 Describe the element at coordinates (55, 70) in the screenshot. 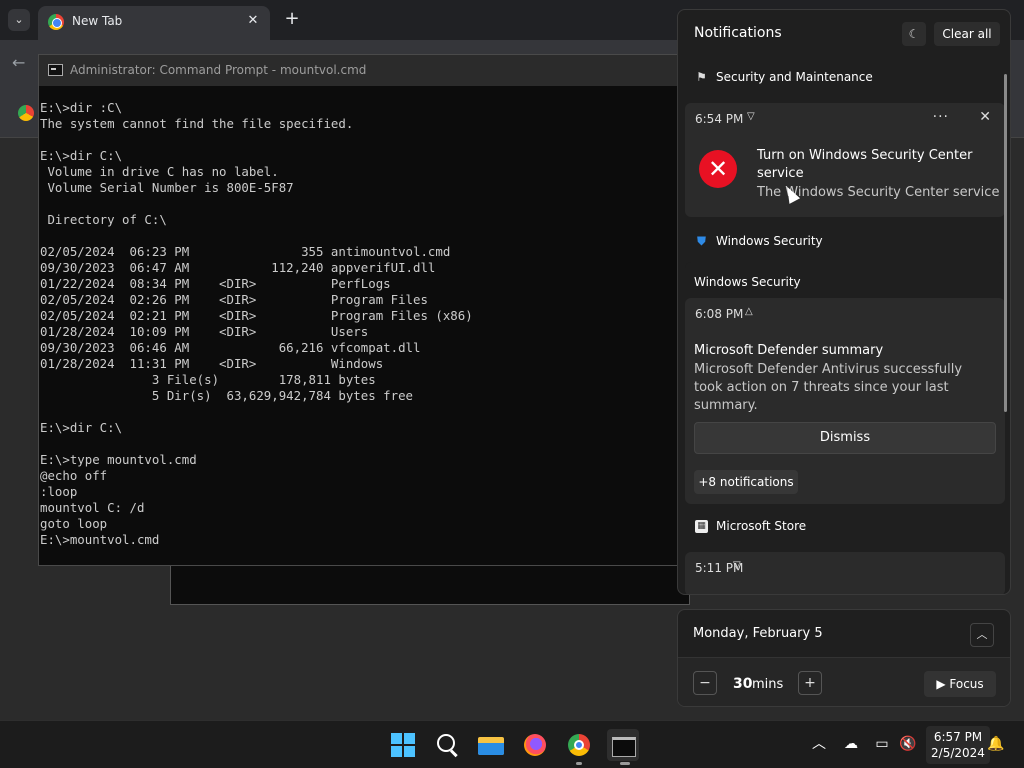

I see `cmd-app-icon` at that location.